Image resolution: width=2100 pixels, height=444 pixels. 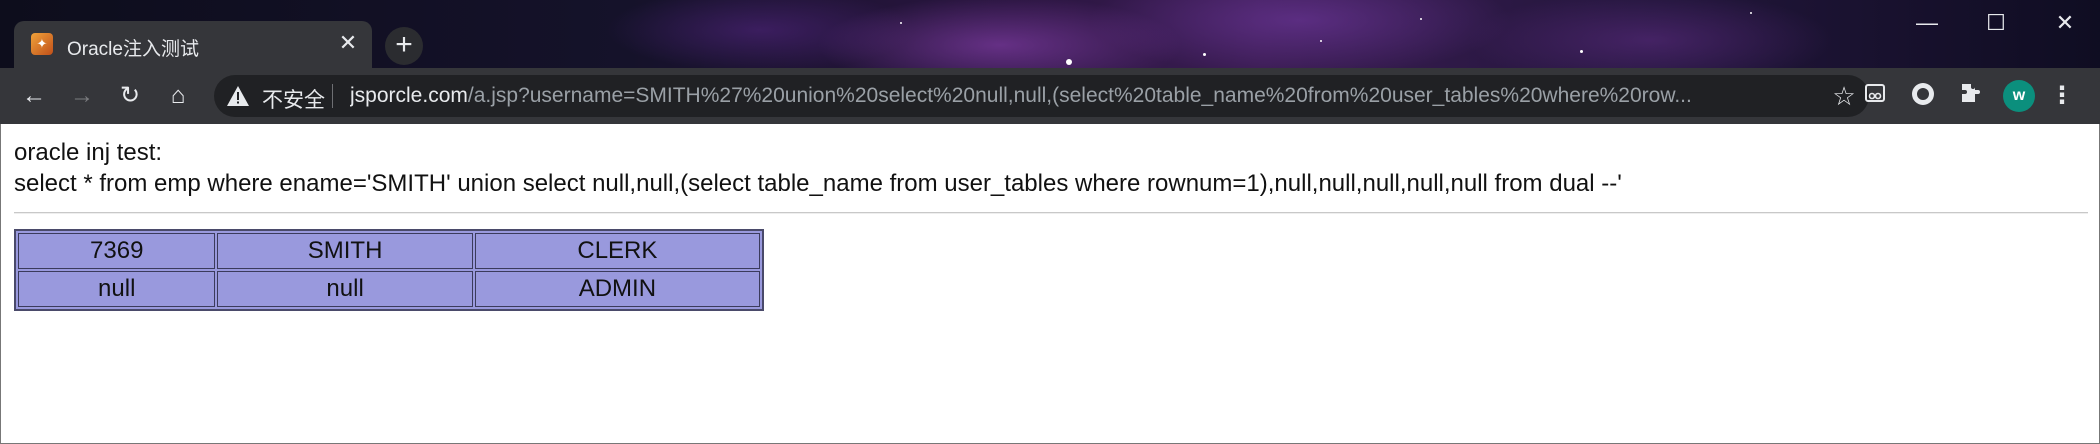 What do you see at coordinates (88, 152) in the screenshot?
I see `page-heading: oracle inj test:` at bounding box center [88, 152].